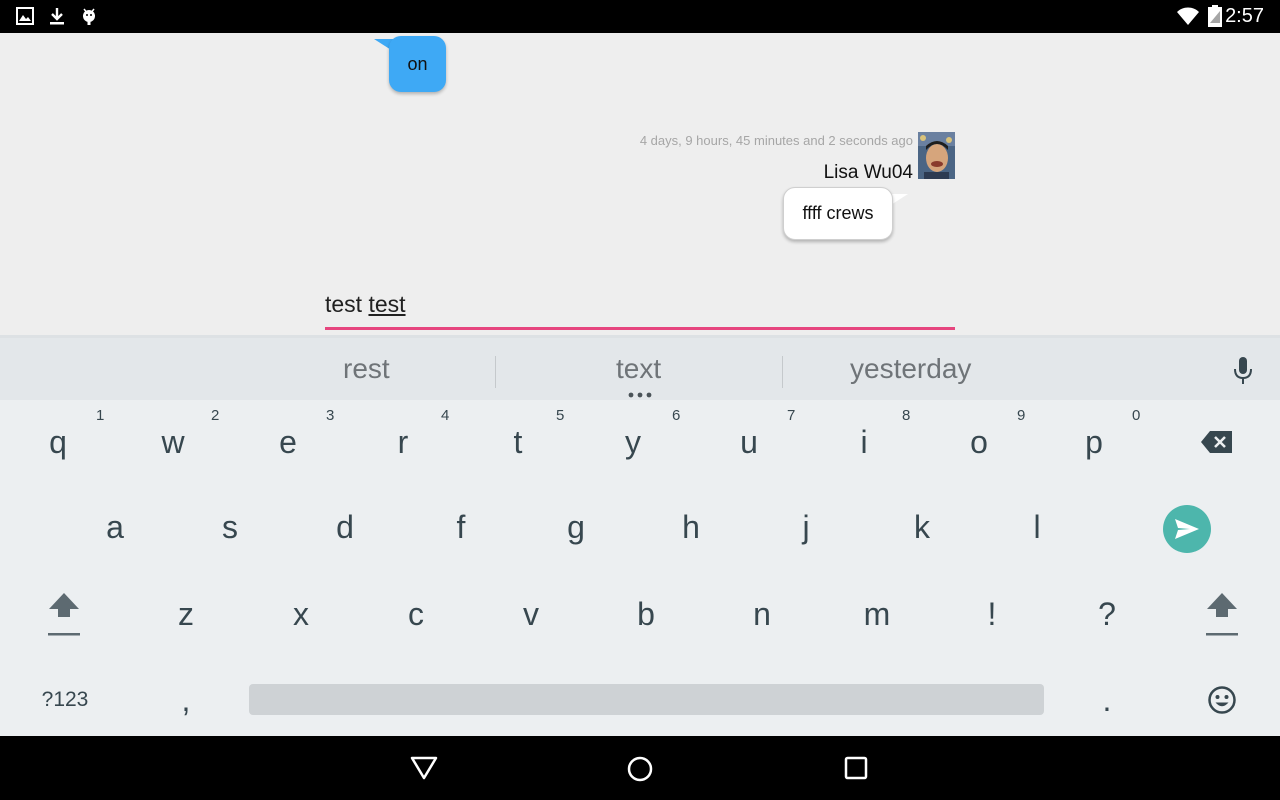 The image size is (1280, 800). Describe the element at coordinates (691, 527) in the screenshot. I see `key-h: h` at that location.